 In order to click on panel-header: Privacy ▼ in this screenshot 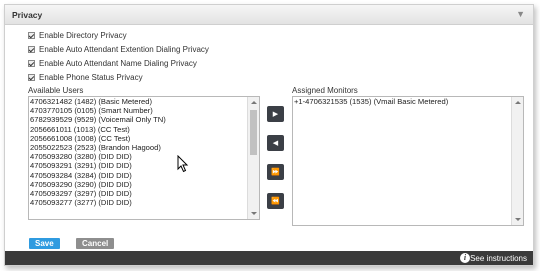, I will do `click(269, 15)`.